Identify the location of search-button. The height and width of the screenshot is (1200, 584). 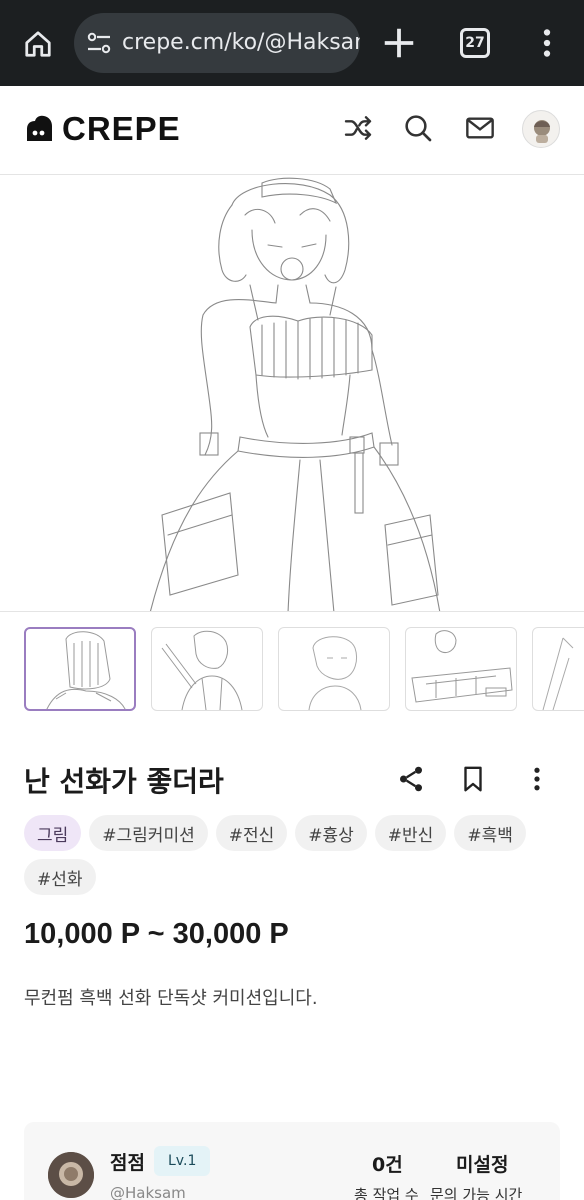
(418, 128).